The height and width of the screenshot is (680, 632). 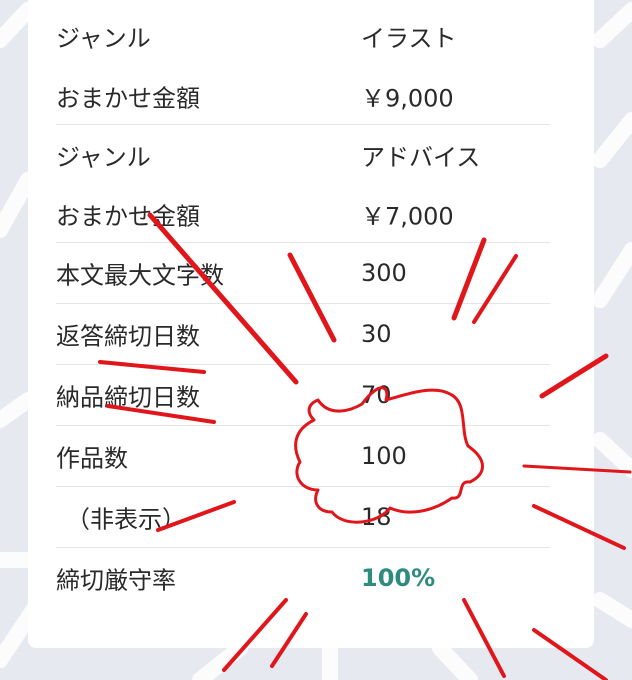 I want to click on detail-label: 締切厳守率, so click(x=116, y=580).